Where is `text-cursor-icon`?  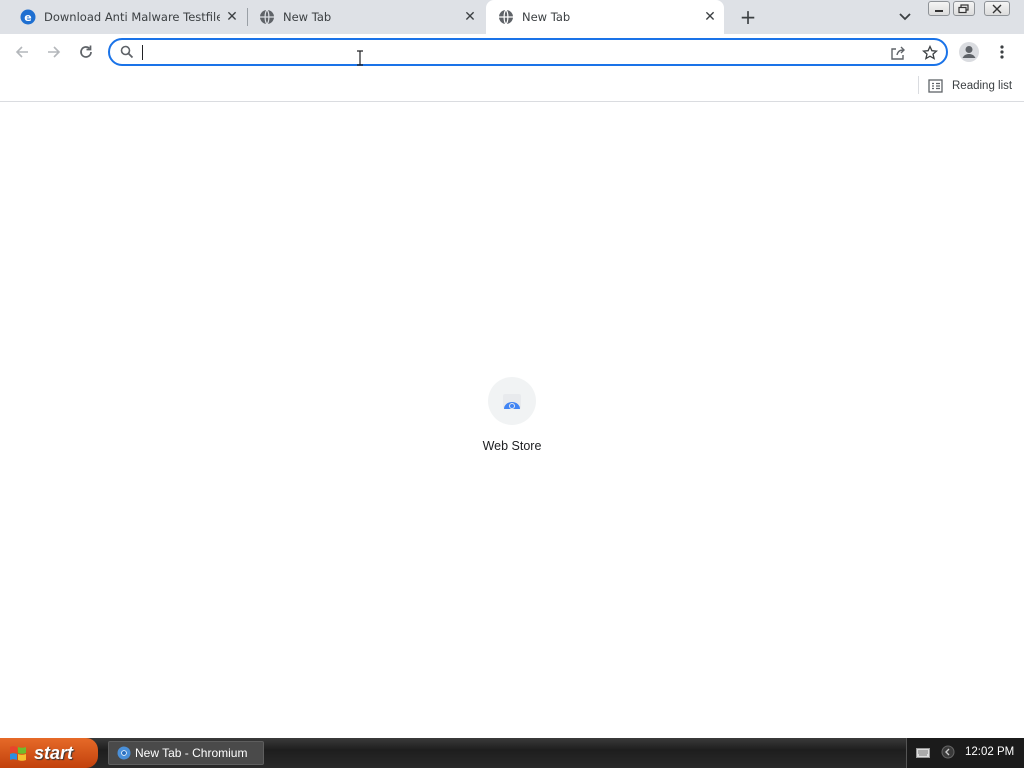
text-cursor-icon is located at coordinates (360, 58).